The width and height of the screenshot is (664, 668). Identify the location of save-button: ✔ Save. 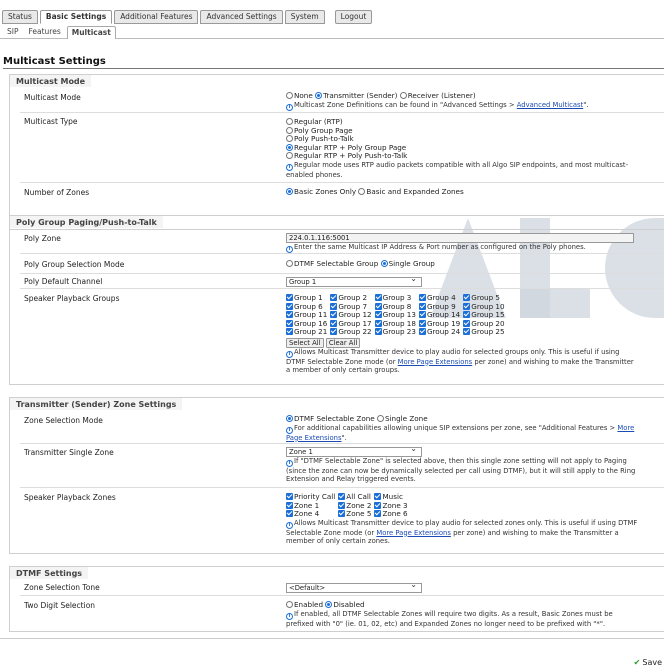
(648, 662).